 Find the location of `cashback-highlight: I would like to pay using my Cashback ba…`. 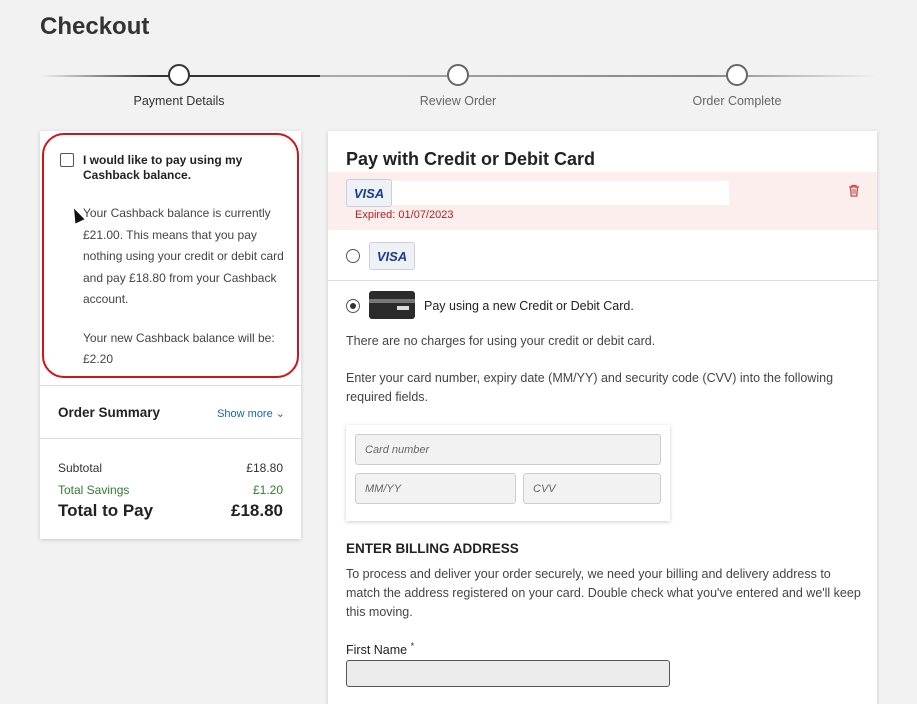

cashback-highlight: I would like to pay using my Cashback ba… is located at coordinates (170, 255).